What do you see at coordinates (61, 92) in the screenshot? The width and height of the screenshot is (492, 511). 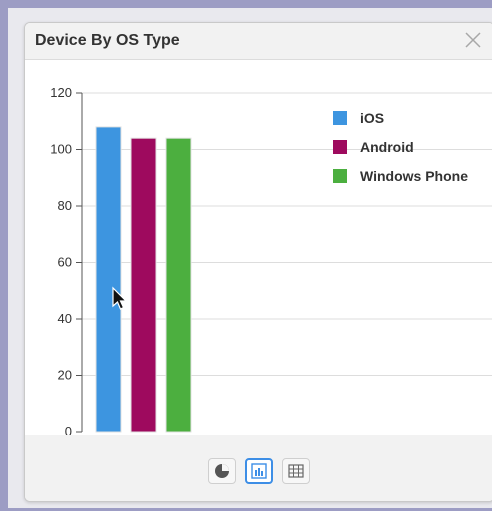 I see `y-tick-label: 120` at bounding box center [61, 92].